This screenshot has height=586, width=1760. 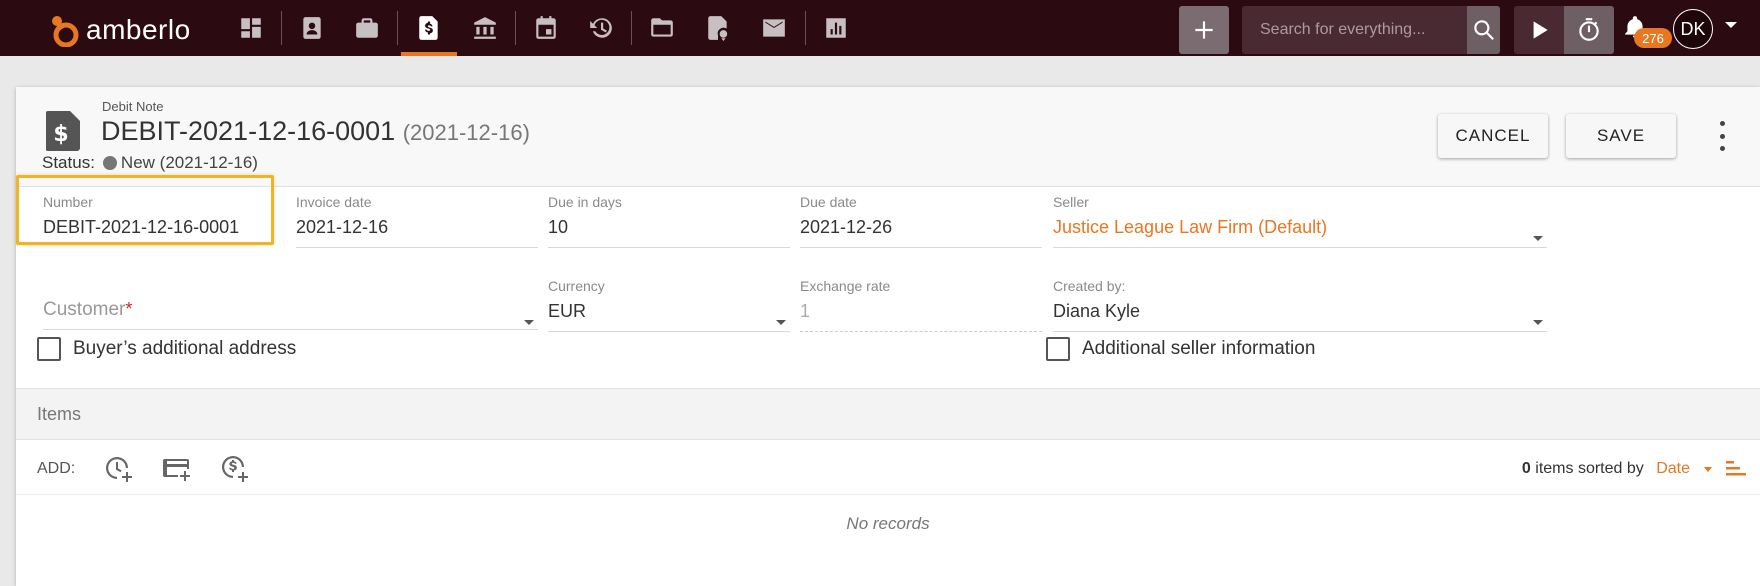 What do you see at coordinates (1621, 136) in the screenshot?
I see `save-button: SAVE` at bounding box center [1621, 136].